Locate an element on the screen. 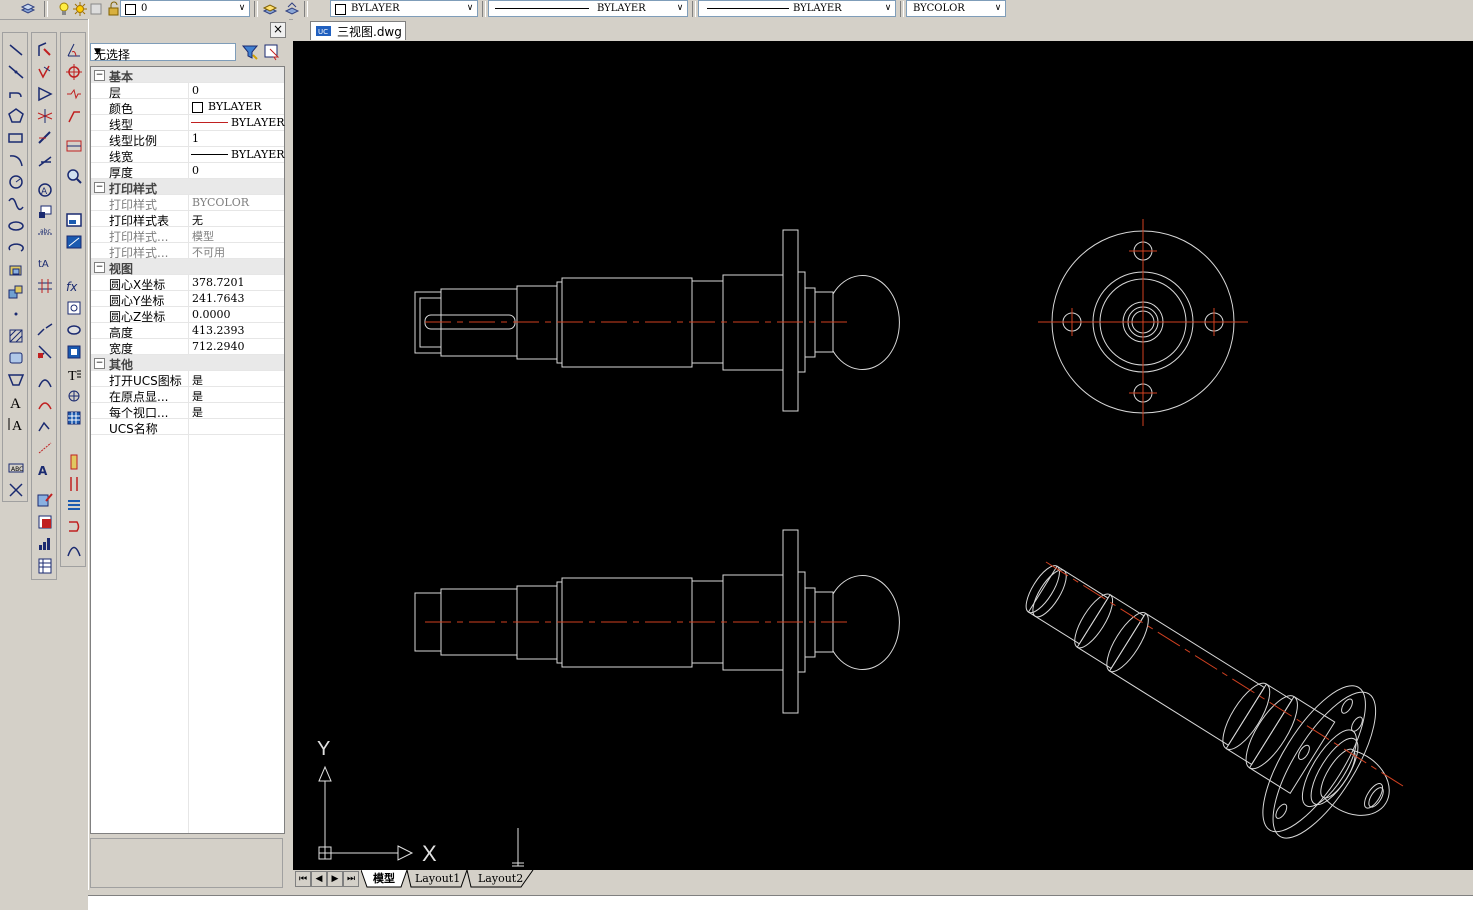 The width and height of the screenshot is (1473, 910). bar-chart-icon is located at coordinates (45, 544).